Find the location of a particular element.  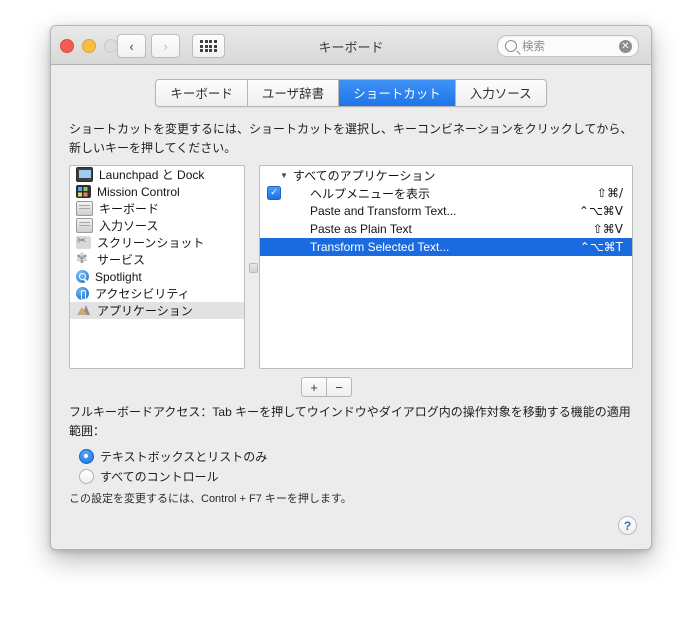

table-row: Paste and Transform Text... ⌃⌥⌘V is located at coordinates (446, 211).